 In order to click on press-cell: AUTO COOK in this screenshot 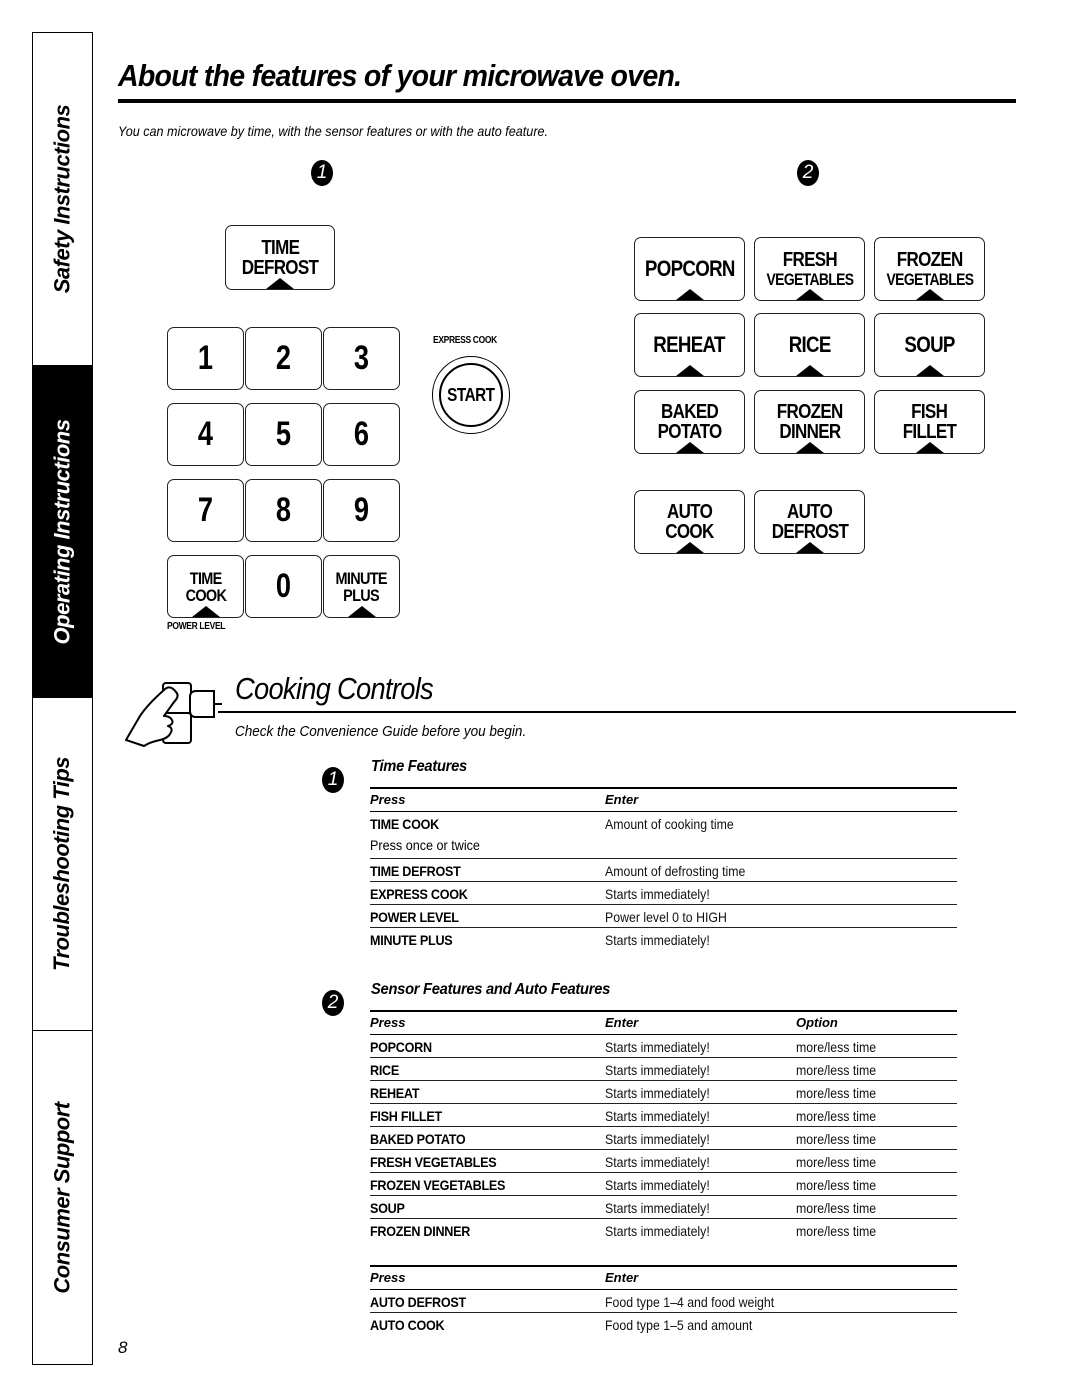, I will do `click(407, 1325)`.